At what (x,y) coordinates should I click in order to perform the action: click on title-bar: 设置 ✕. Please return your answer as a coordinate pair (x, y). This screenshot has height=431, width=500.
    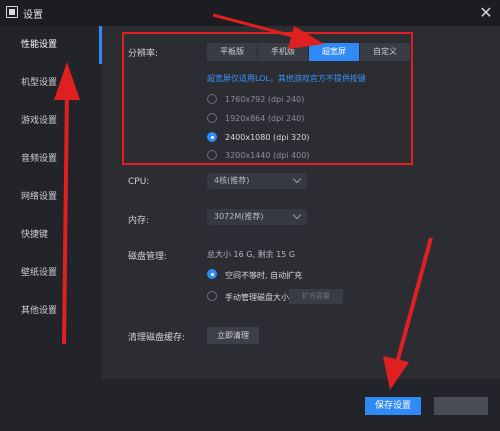
    Looking at the image, I should click on (250, 13).